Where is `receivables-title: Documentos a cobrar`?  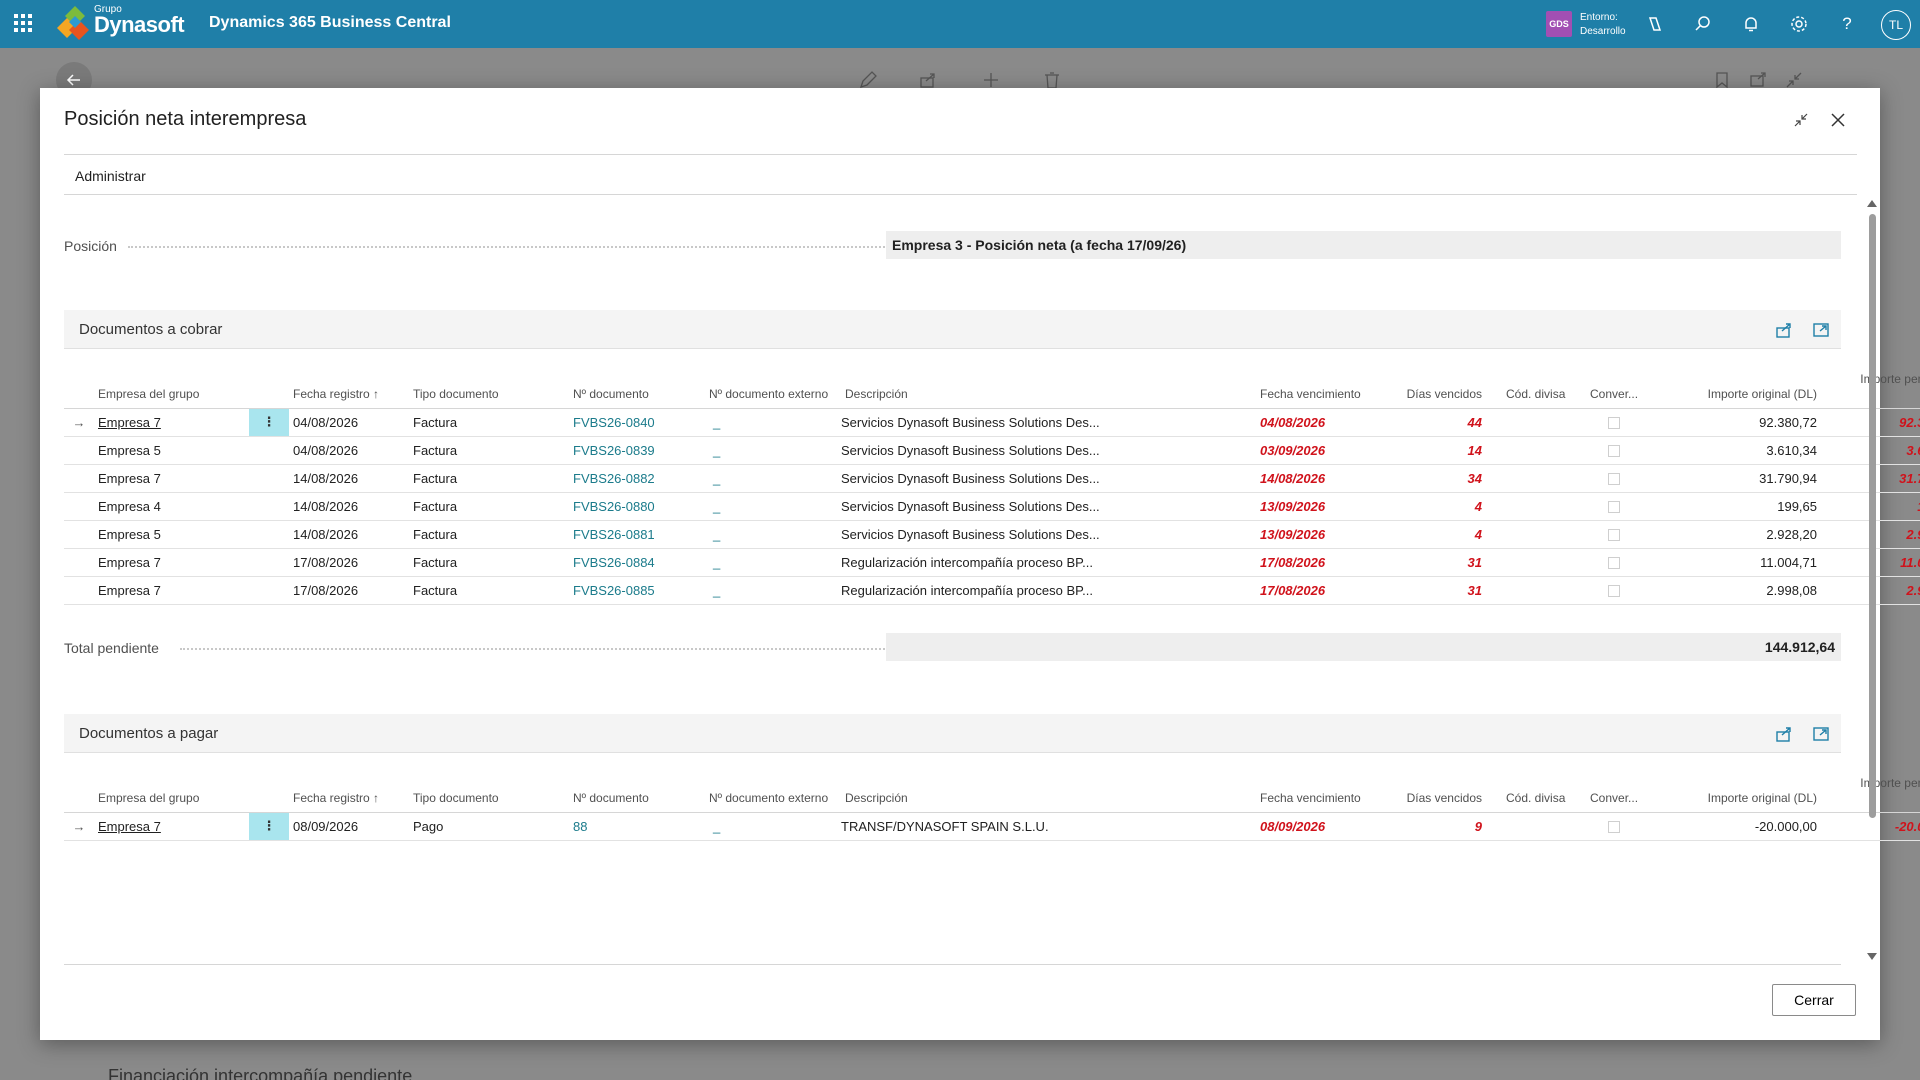
receivables-title: Documentos a cobrar is located at coordinates (150, 329).